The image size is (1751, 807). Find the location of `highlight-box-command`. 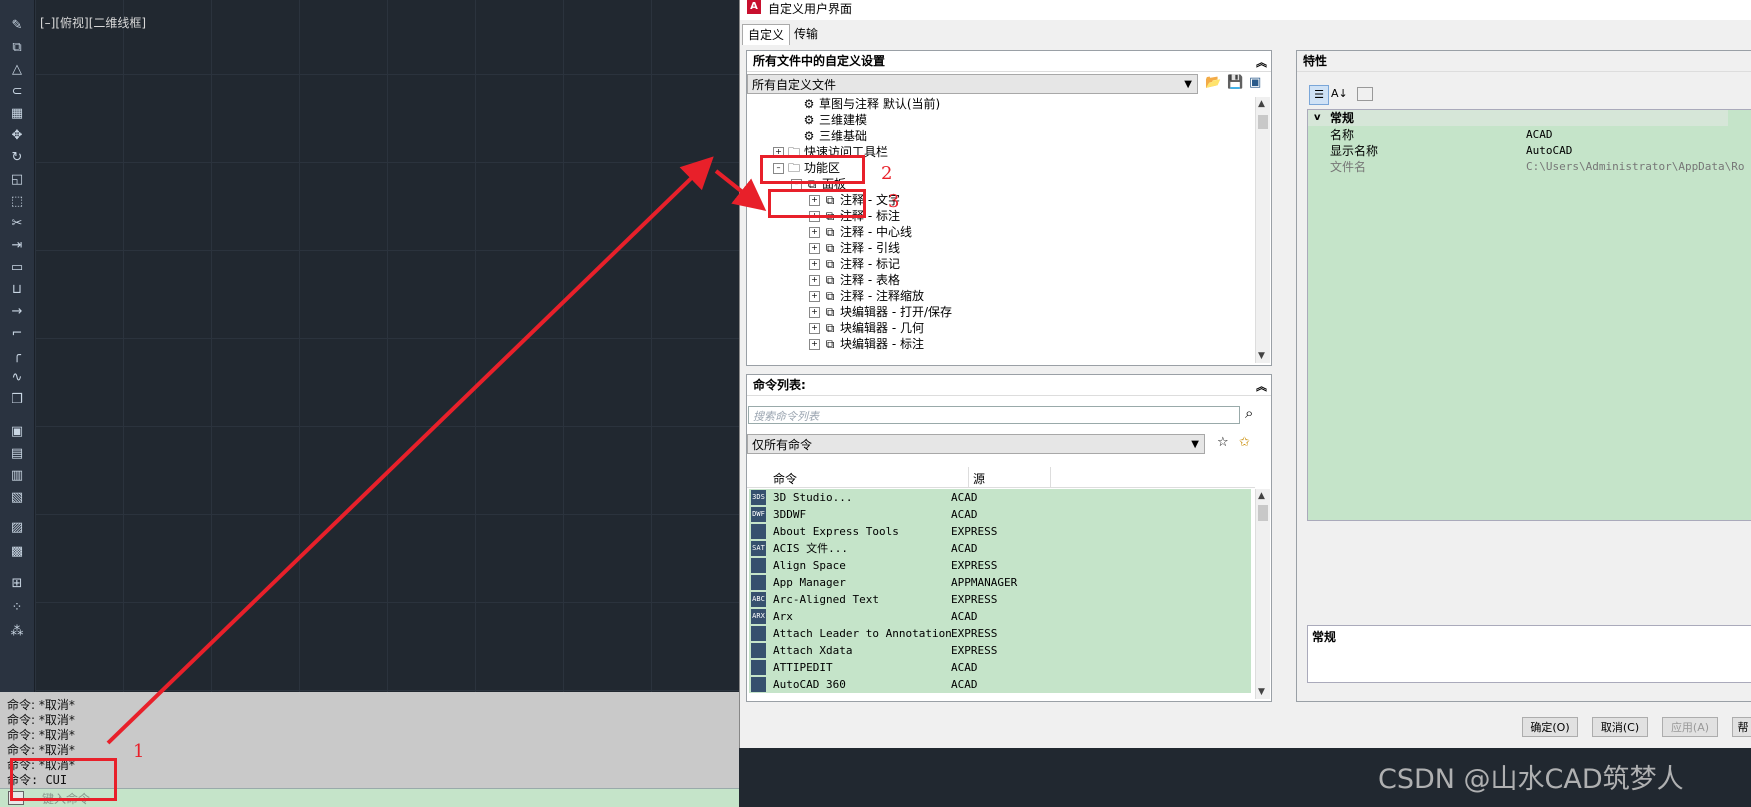

highlight-box-command is located at coordinates (63, 779).